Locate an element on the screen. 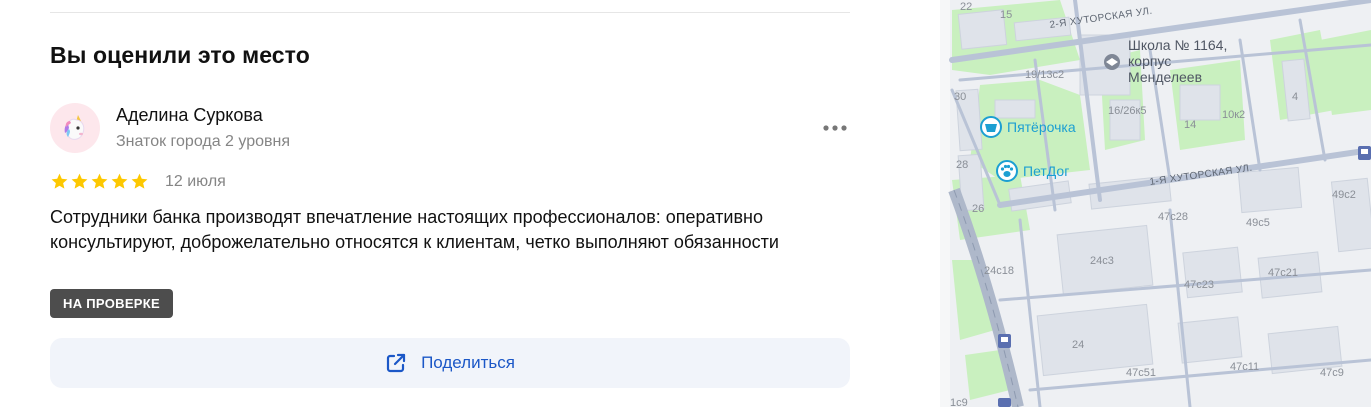 Image resolution: width=1371 pixels, height=407 pixels. svg-text: 19/13с2 is located at coordinates (1044, 75).